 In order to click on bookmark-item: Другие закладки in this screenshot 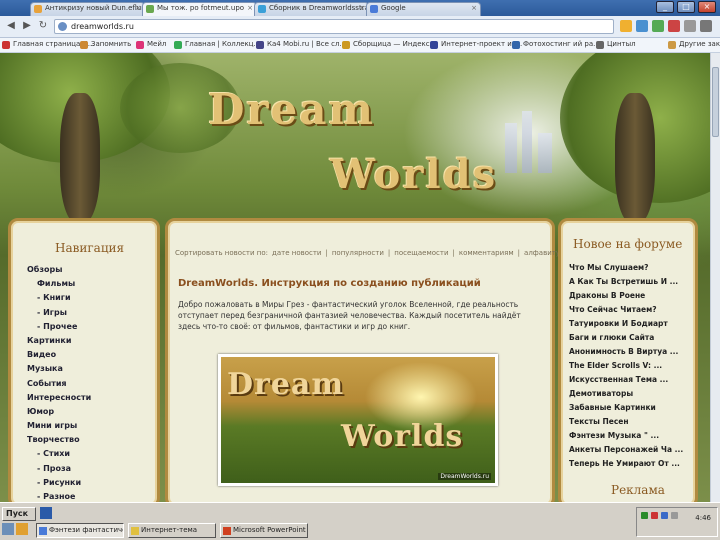, I will do `click(694, 44)`.